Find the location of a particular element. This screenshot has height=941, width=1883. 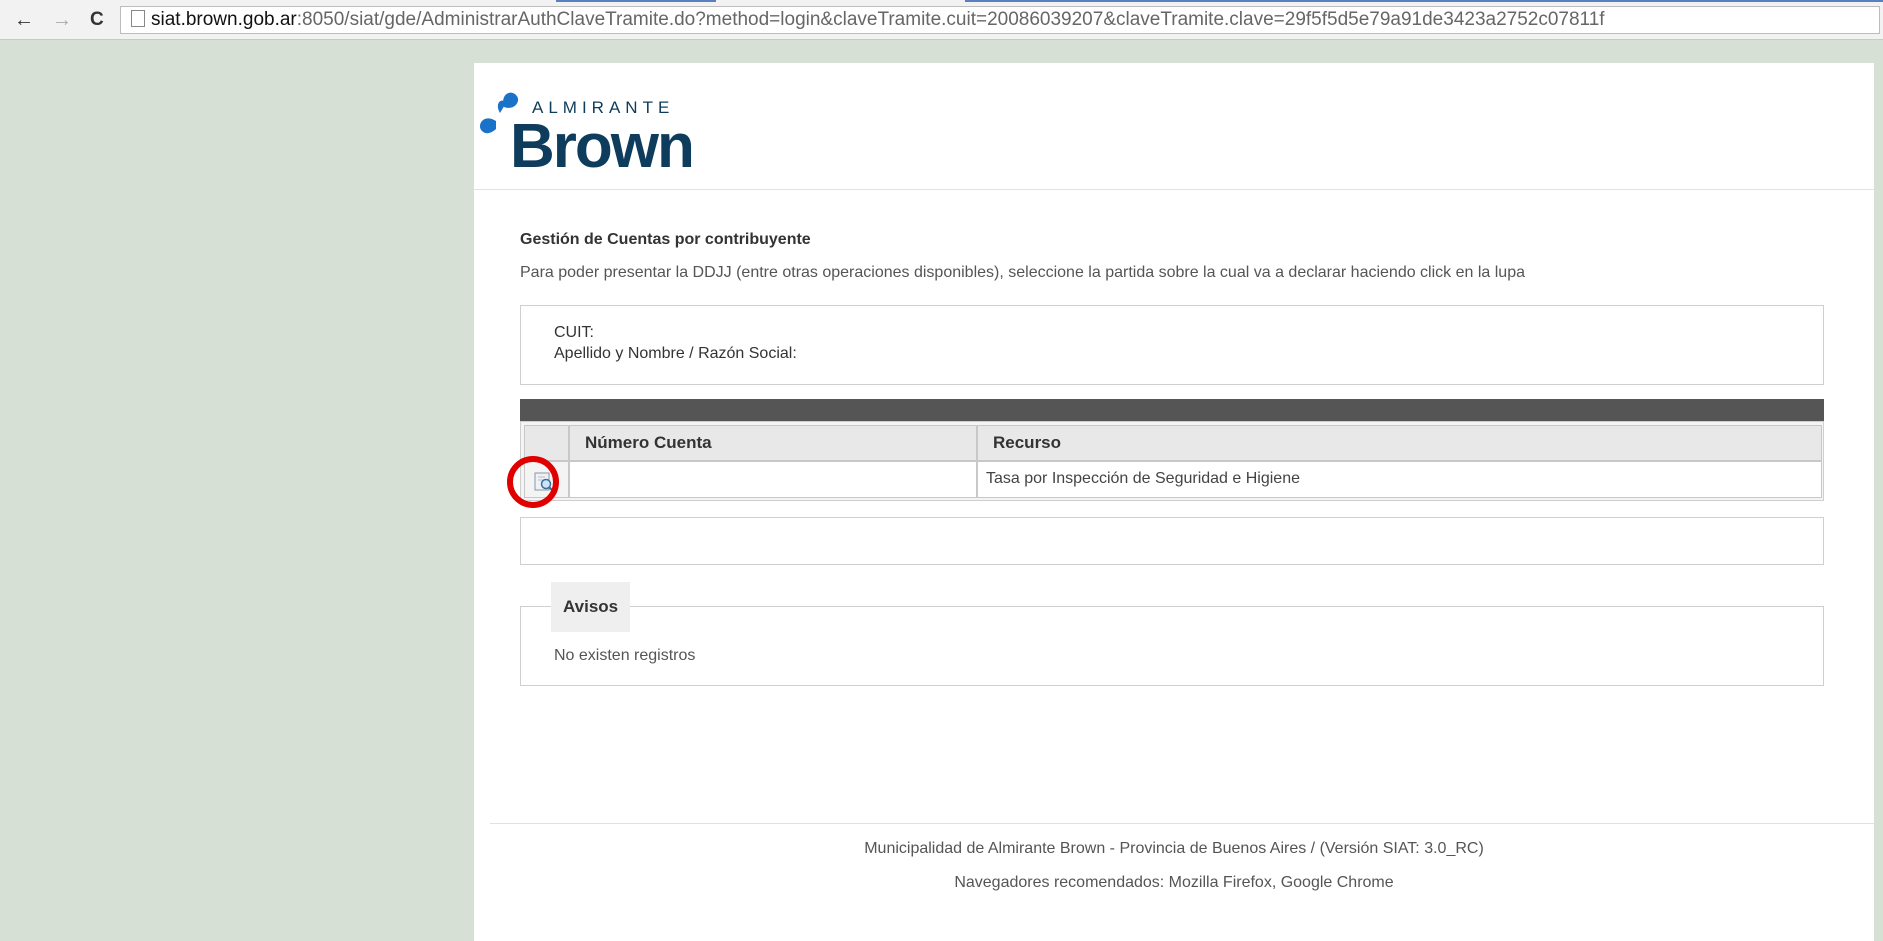

reload-button: C is located at coordinates (97, 20).